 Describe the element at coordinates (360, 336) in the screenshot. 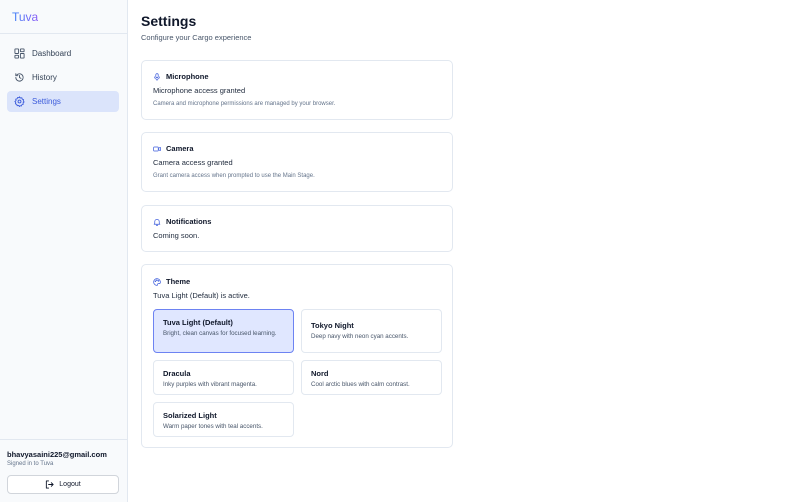

I see `theme-description: Deep navy with neon cyan accents.` at that location.